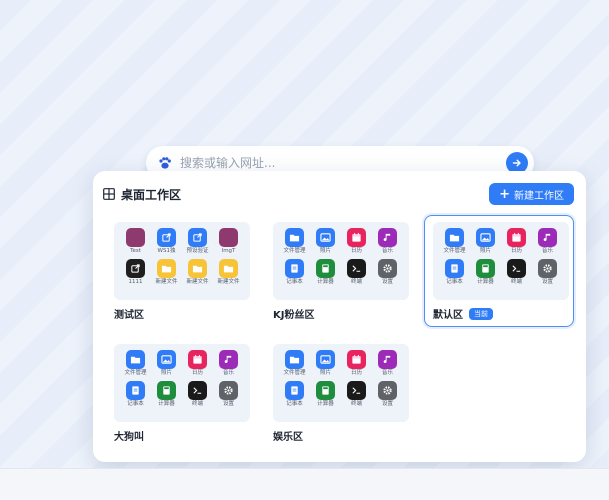 The width and height of the screenshot is (609, 500). I want to click on workspace-card: Test WS1独 预设验证 ImgT 1111 新建文件 新建文件 新建文件 测试区, so click(180, 271).